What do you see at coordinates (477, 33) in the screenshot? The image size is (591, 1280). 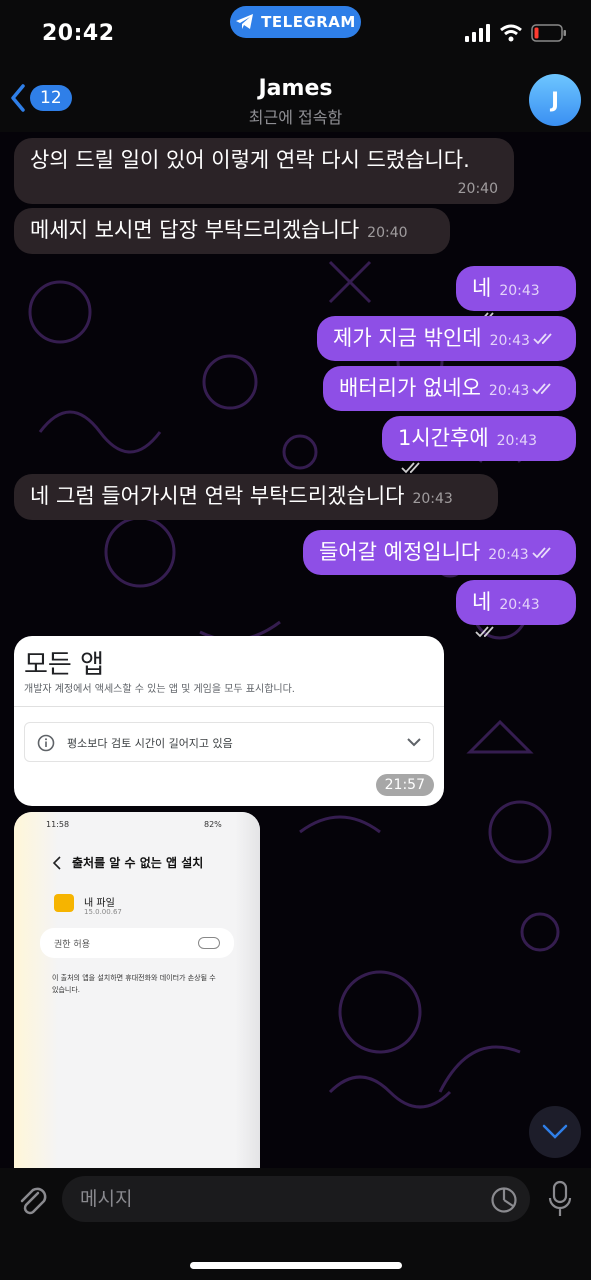 I see `signal-icon` at bounding box center [477, 33].